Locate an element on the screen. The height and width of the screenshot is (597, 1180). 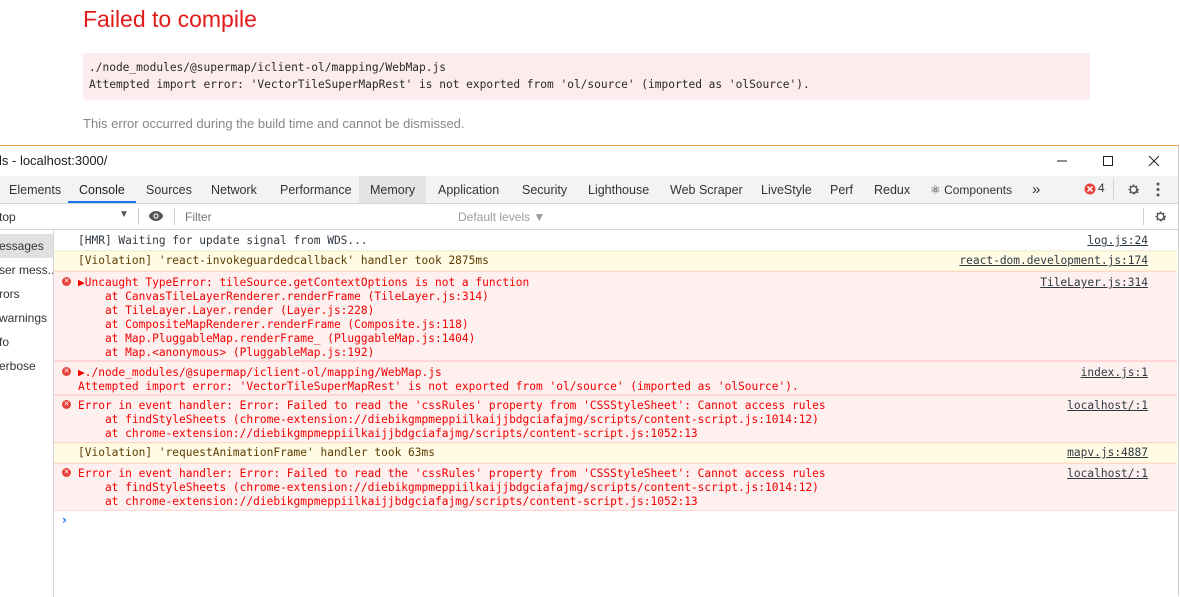
minimize-button is located at coordinates (1062, 161).